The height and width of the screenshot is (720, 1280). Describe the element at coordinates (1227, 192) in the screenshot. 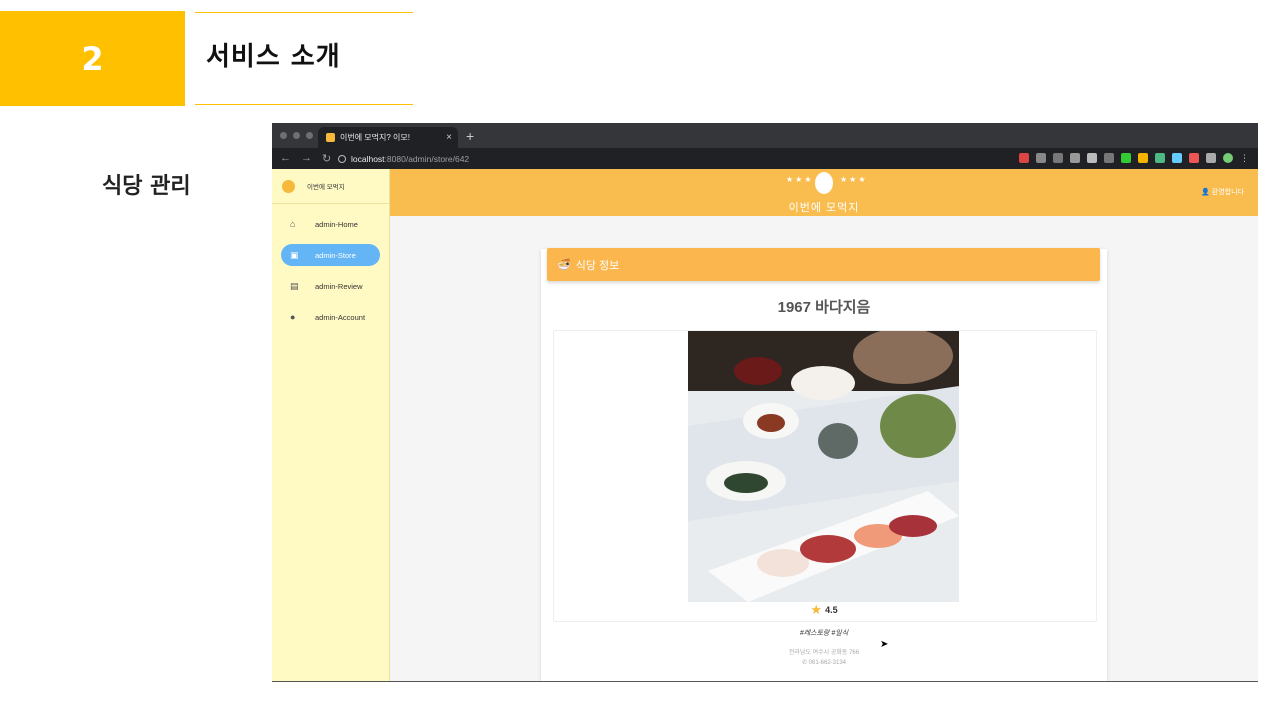

I see `user-label: 환영합니다` at that location.